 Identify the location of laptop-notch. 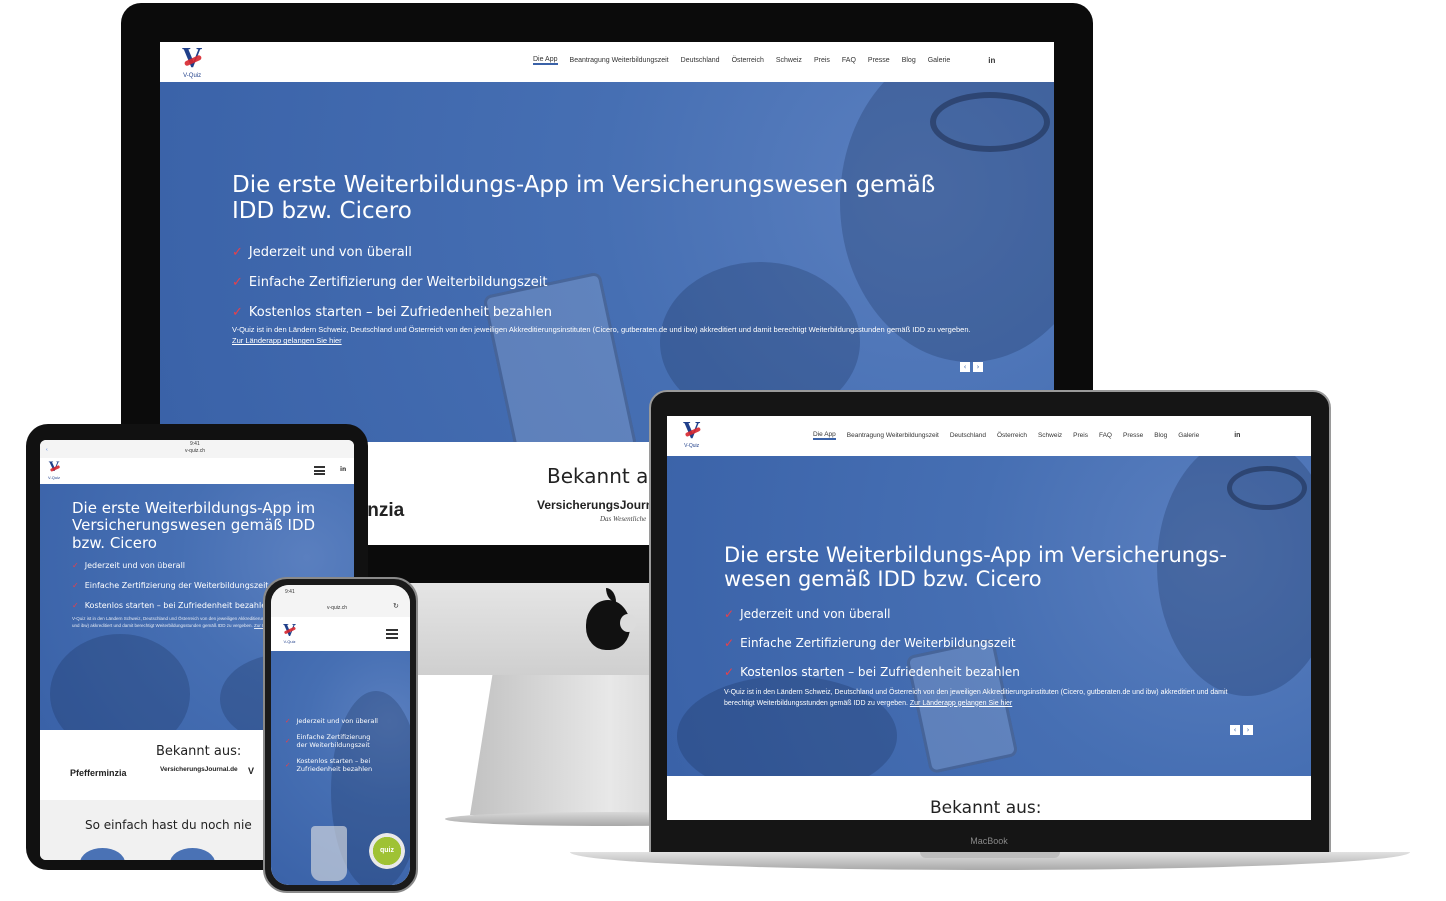
(990, 855).